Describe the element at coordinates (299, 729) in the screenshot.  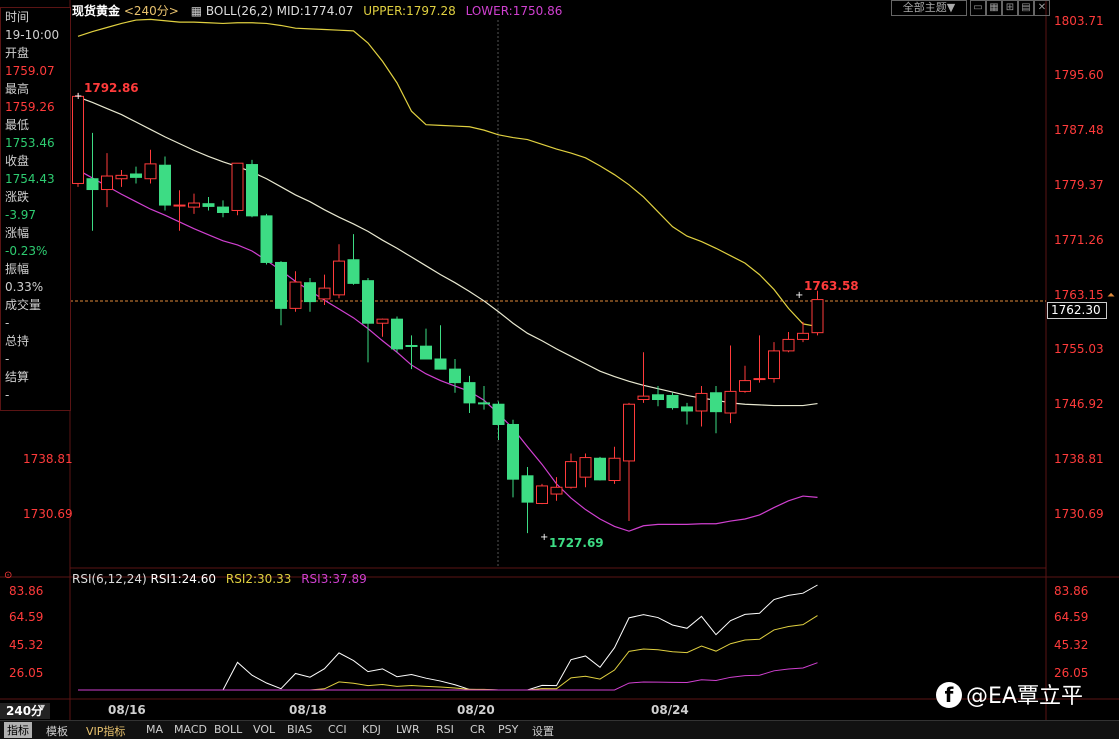
I see `tab-bias: BIAS` at that location.